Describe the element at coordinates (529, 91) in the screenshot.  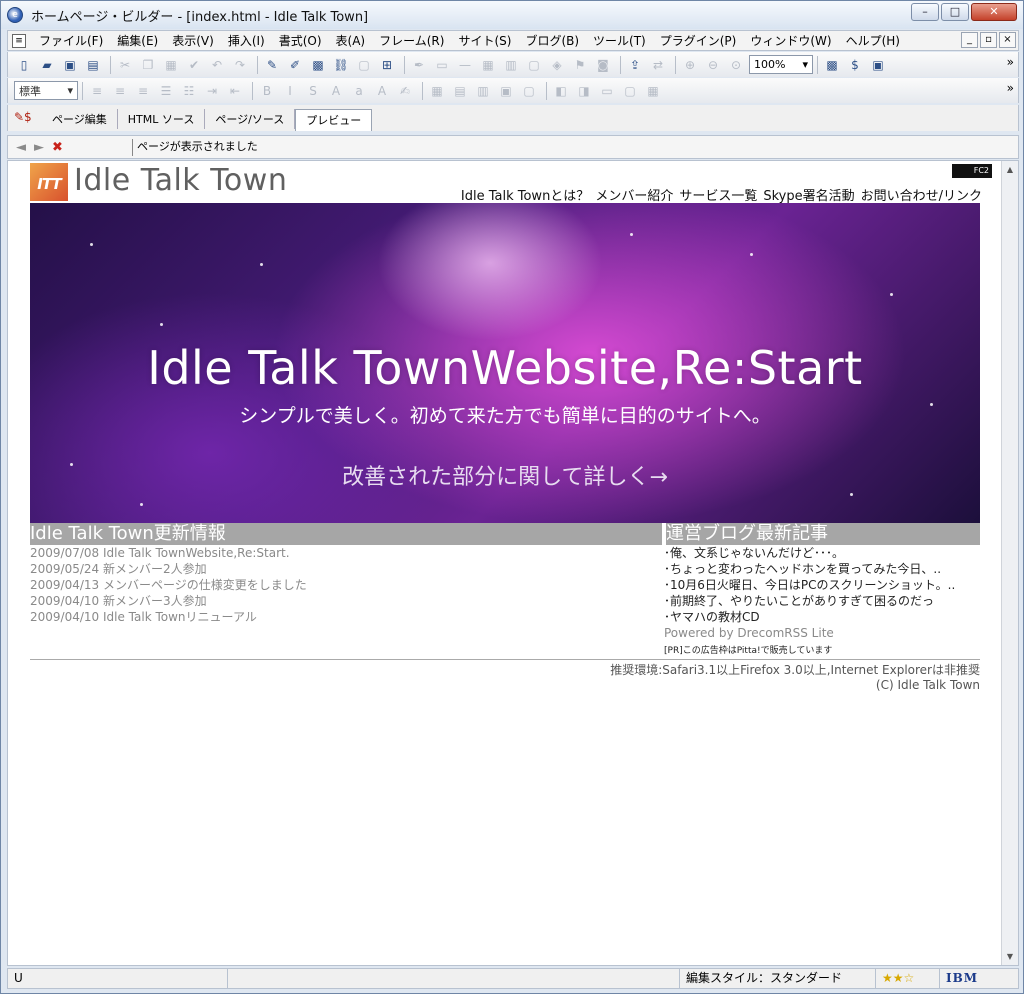
I see `split-cells-icon: ▢` at that location.